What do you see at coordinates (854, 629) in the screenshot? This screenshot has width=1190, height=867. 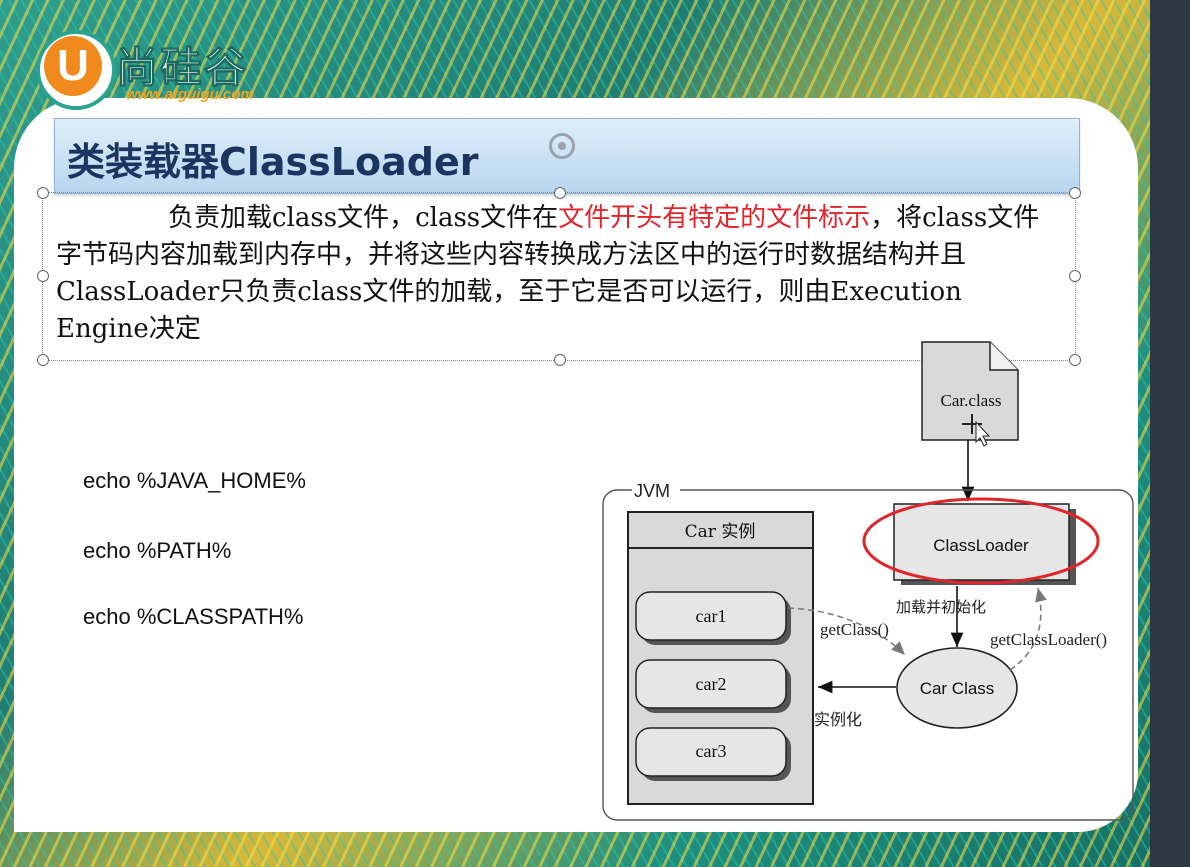 I see `getclass-label: getClass()` at bounding box center [854, 629].